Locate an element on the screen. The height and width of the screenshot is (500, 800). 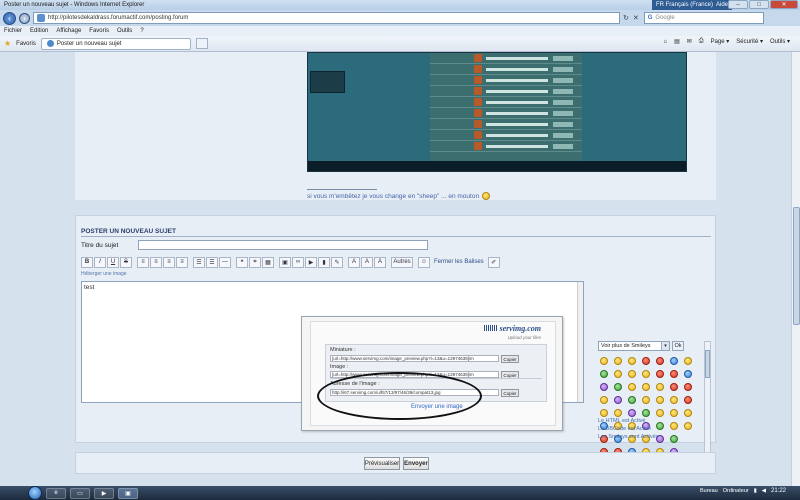
bold-button: B is located at coordinates (87, 262).